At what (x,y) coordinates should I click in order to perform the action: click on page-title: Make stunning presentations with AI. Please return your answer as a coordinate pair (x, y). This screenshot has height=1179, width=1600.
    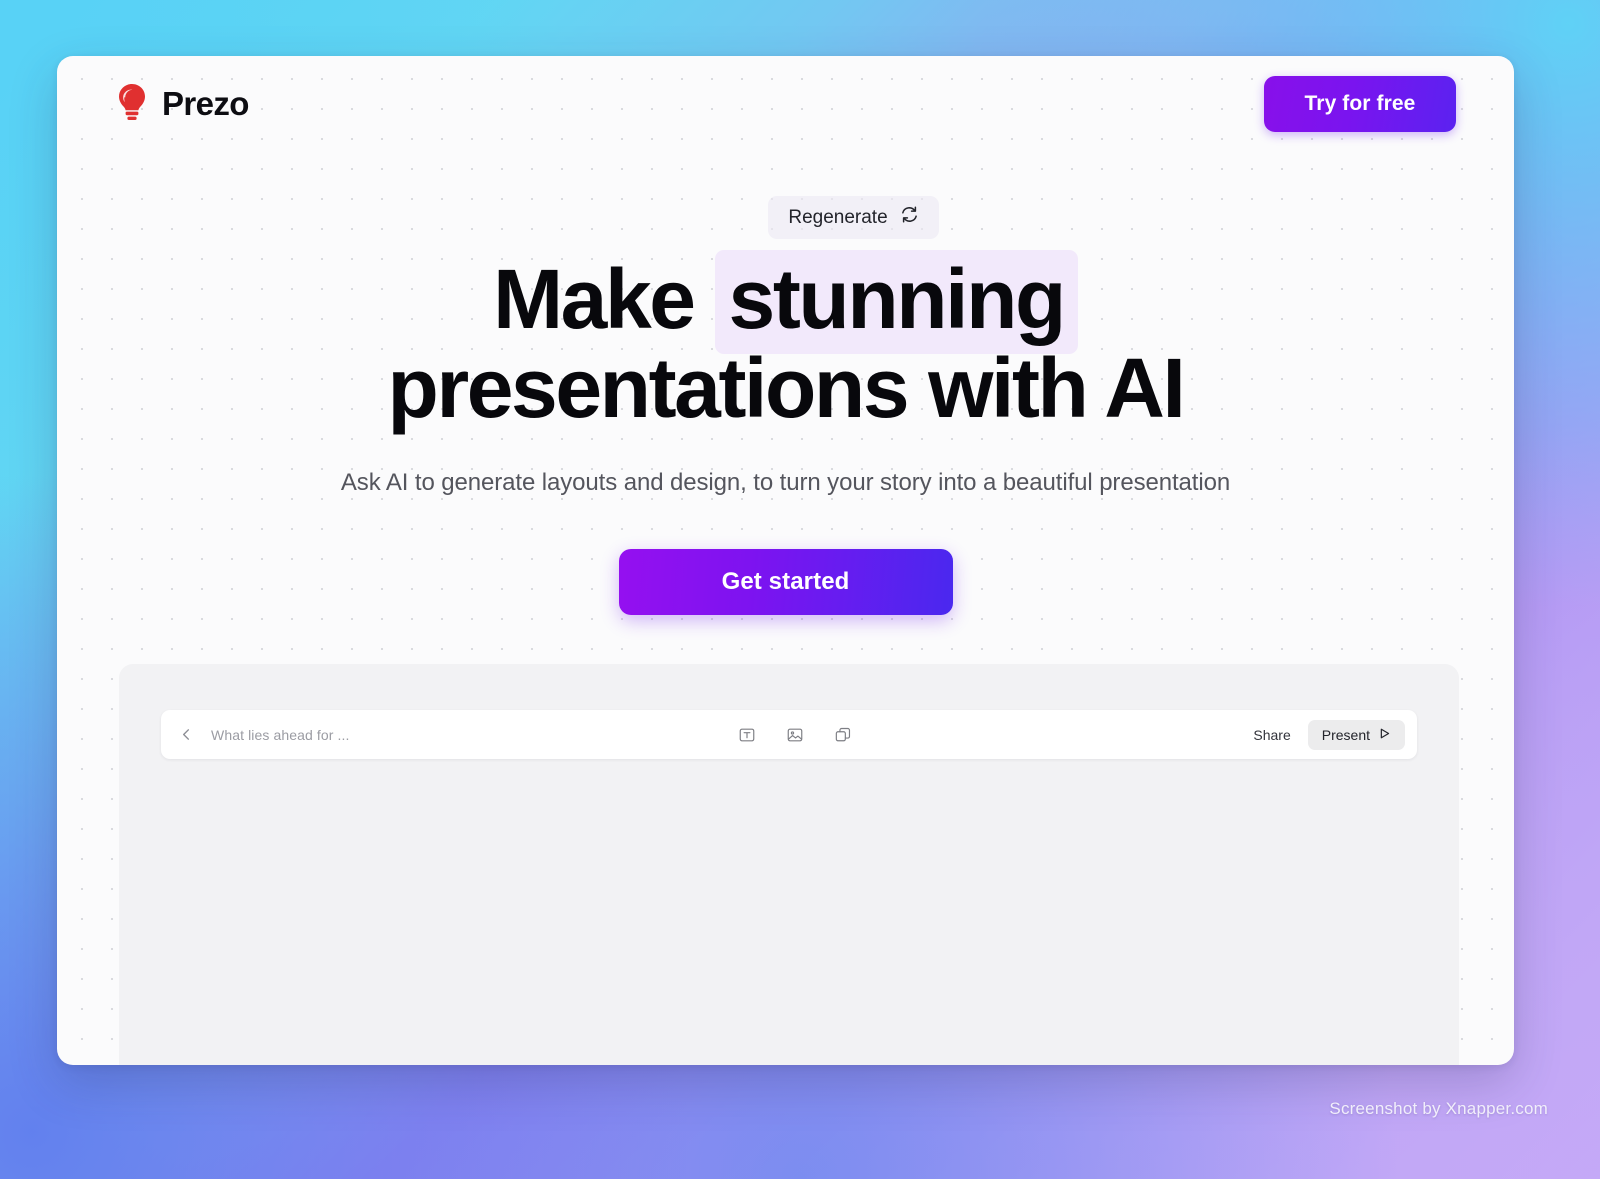
    Looking at the image, I should click on (785, 343).